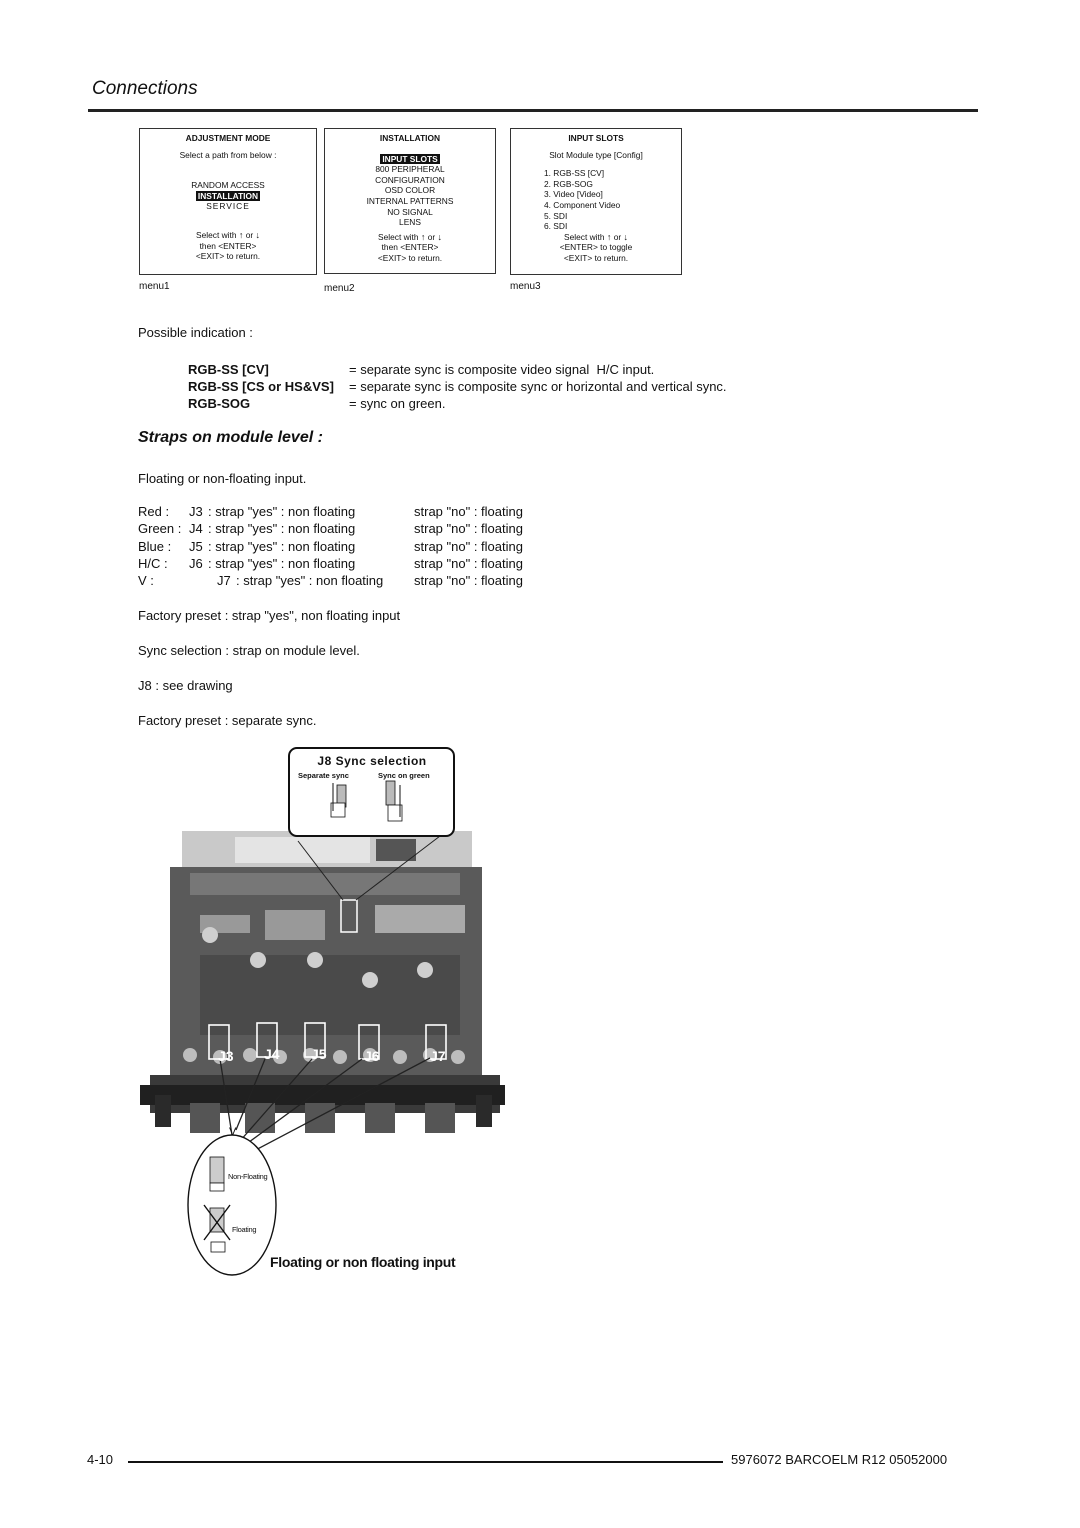  Describe the element at coordinates (394, 801) in the screenshot. I see `j8-jumper-sog-icon` at that location.